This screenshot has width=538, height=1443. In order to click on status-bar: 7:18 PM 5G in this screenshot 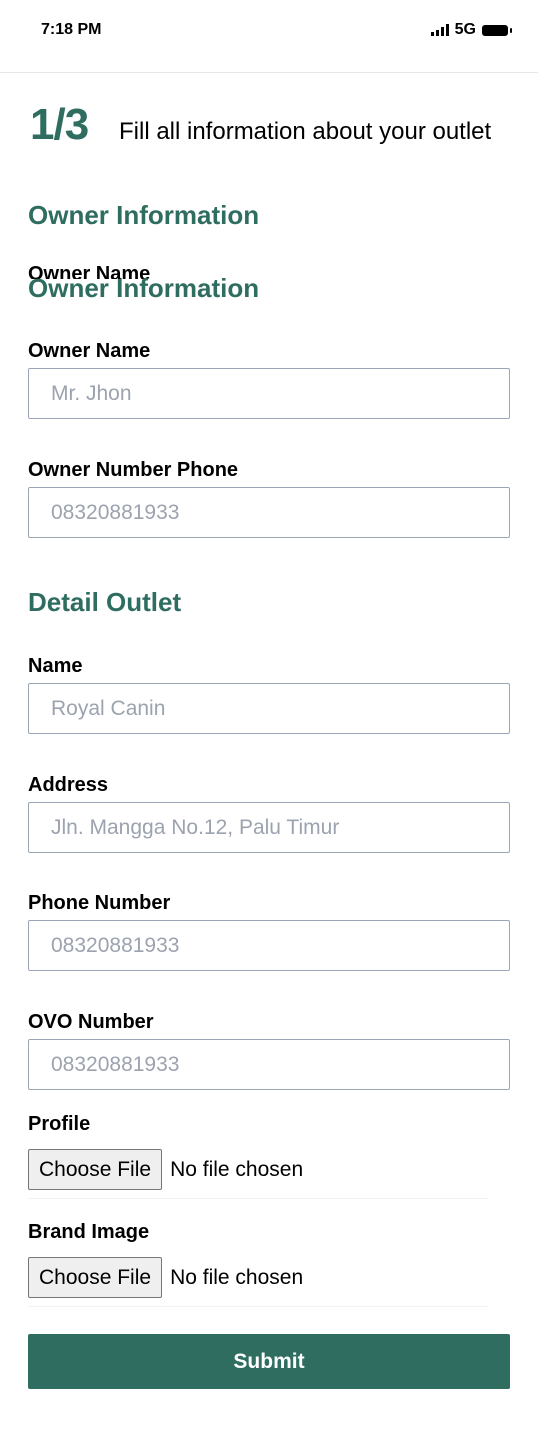, I will do `click(269, 36)`.